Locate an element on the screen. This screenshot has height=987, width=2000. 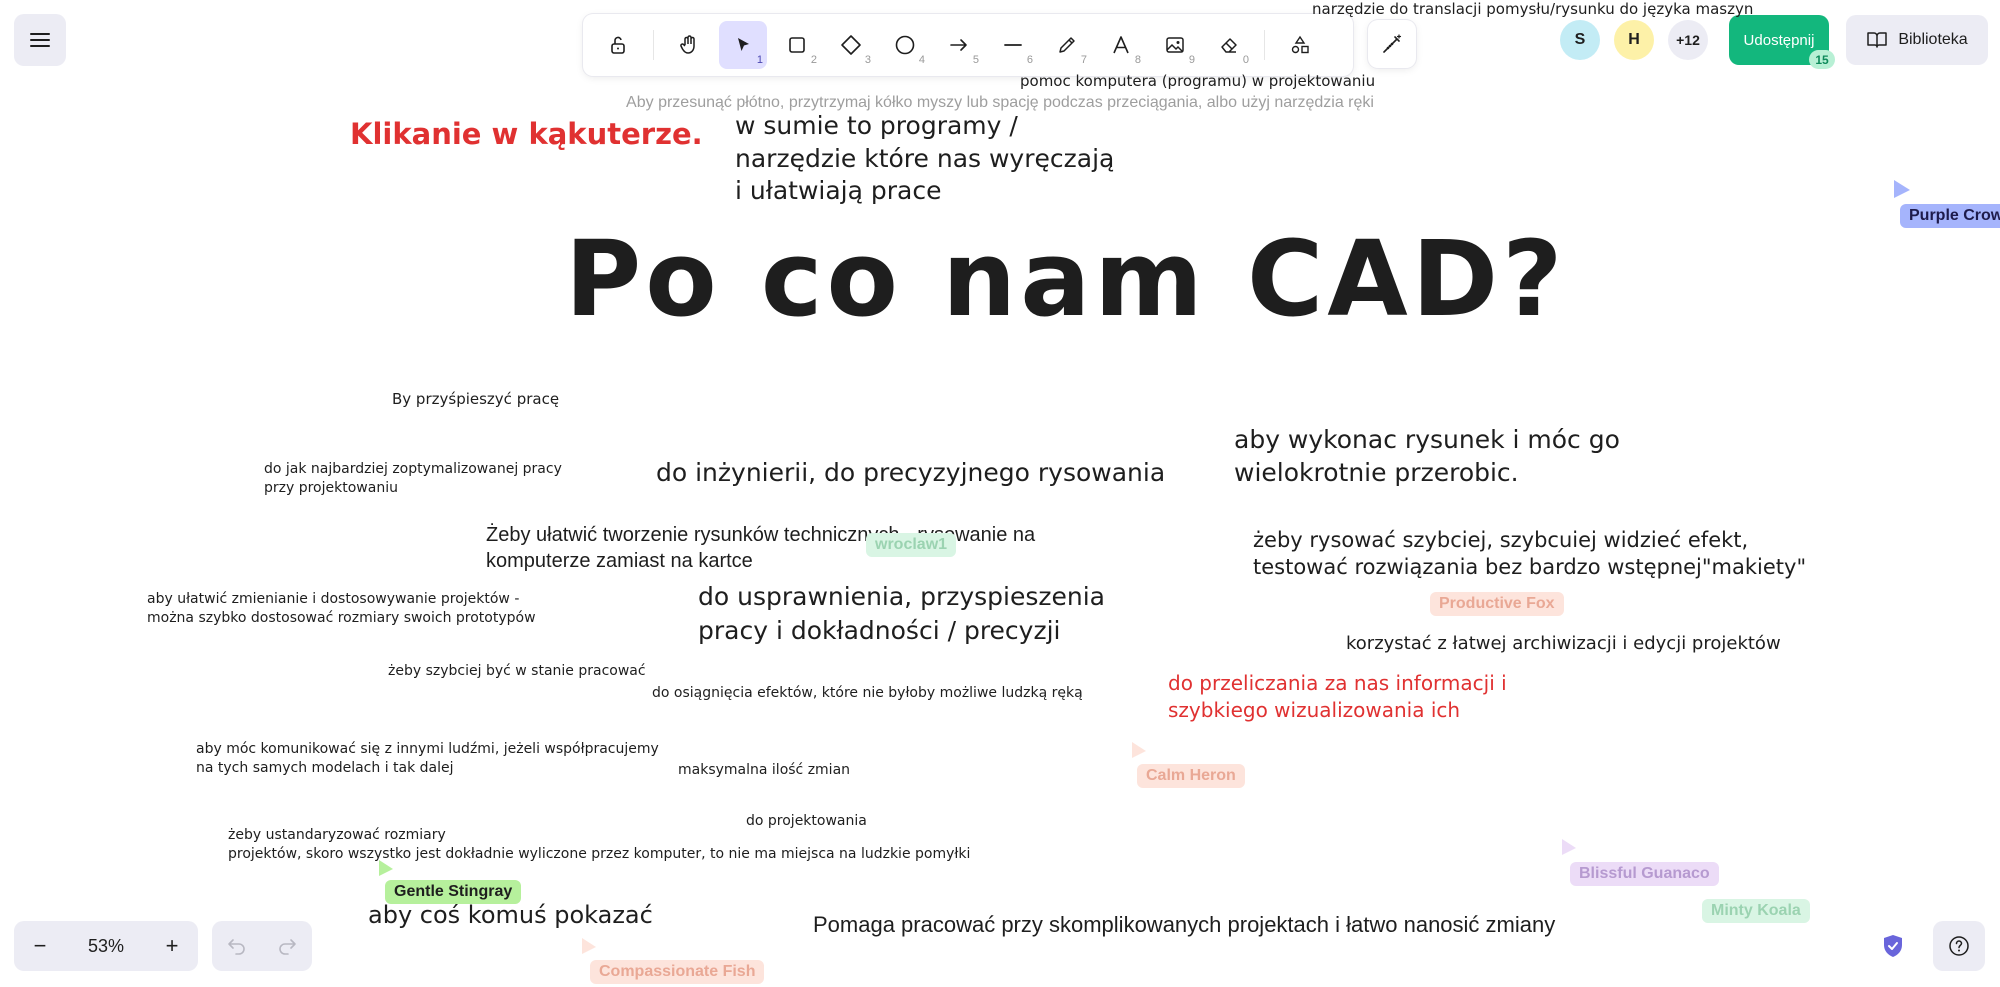
shortcut-number: 4 is located at coordinates (921, 60).